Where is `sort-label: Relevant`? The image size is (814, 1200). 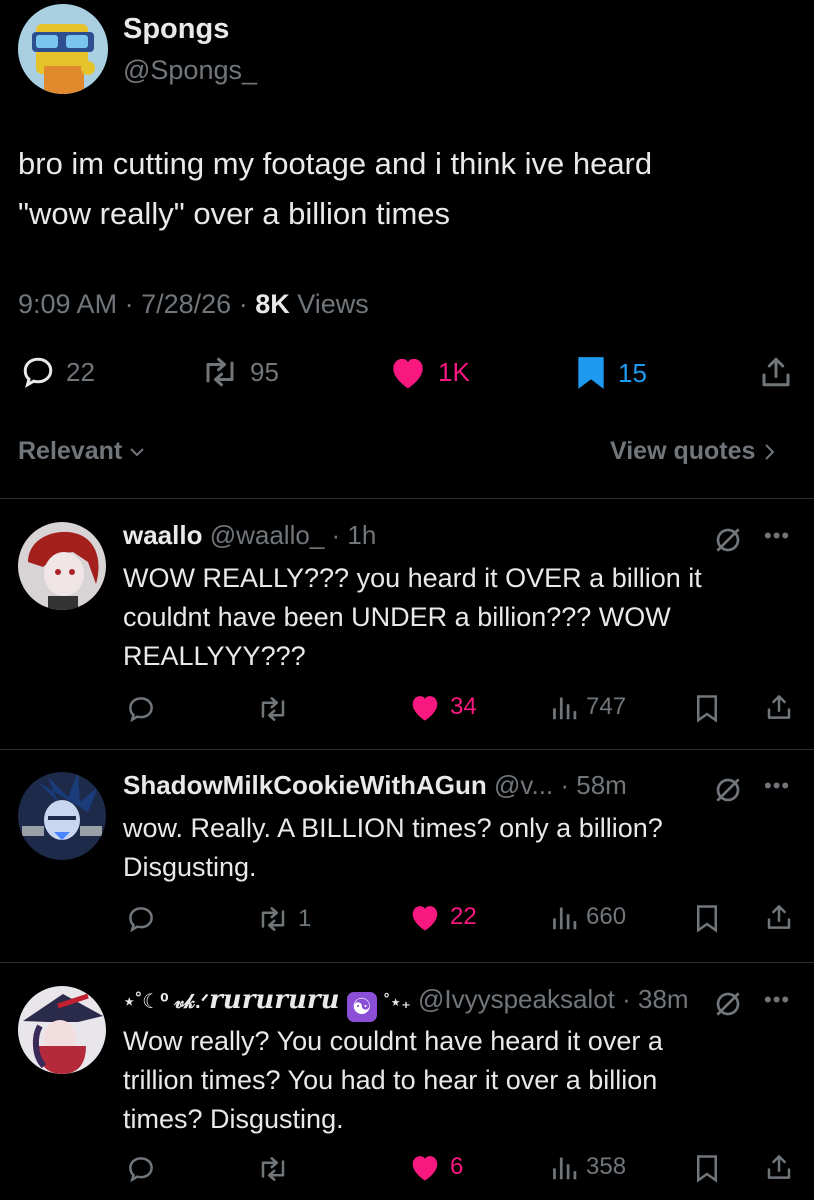 sort-label: Relevant is located at coordinates (70, 451).